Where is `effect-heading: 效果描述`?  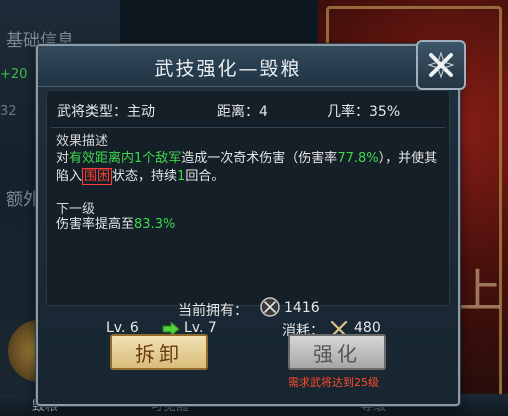
effect-heading: 效果描述 is located at coordinates (82, 141).